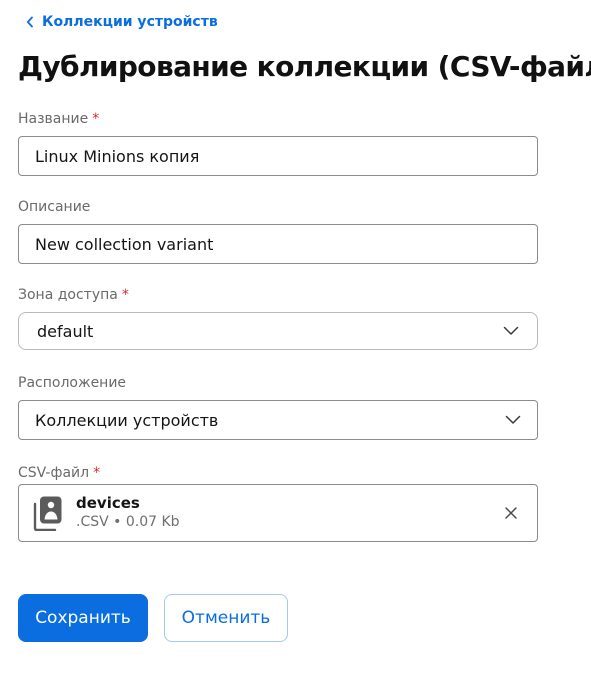 The image size is (591, 687). I want to click on name-field-label: Название *, so click(58, 119).